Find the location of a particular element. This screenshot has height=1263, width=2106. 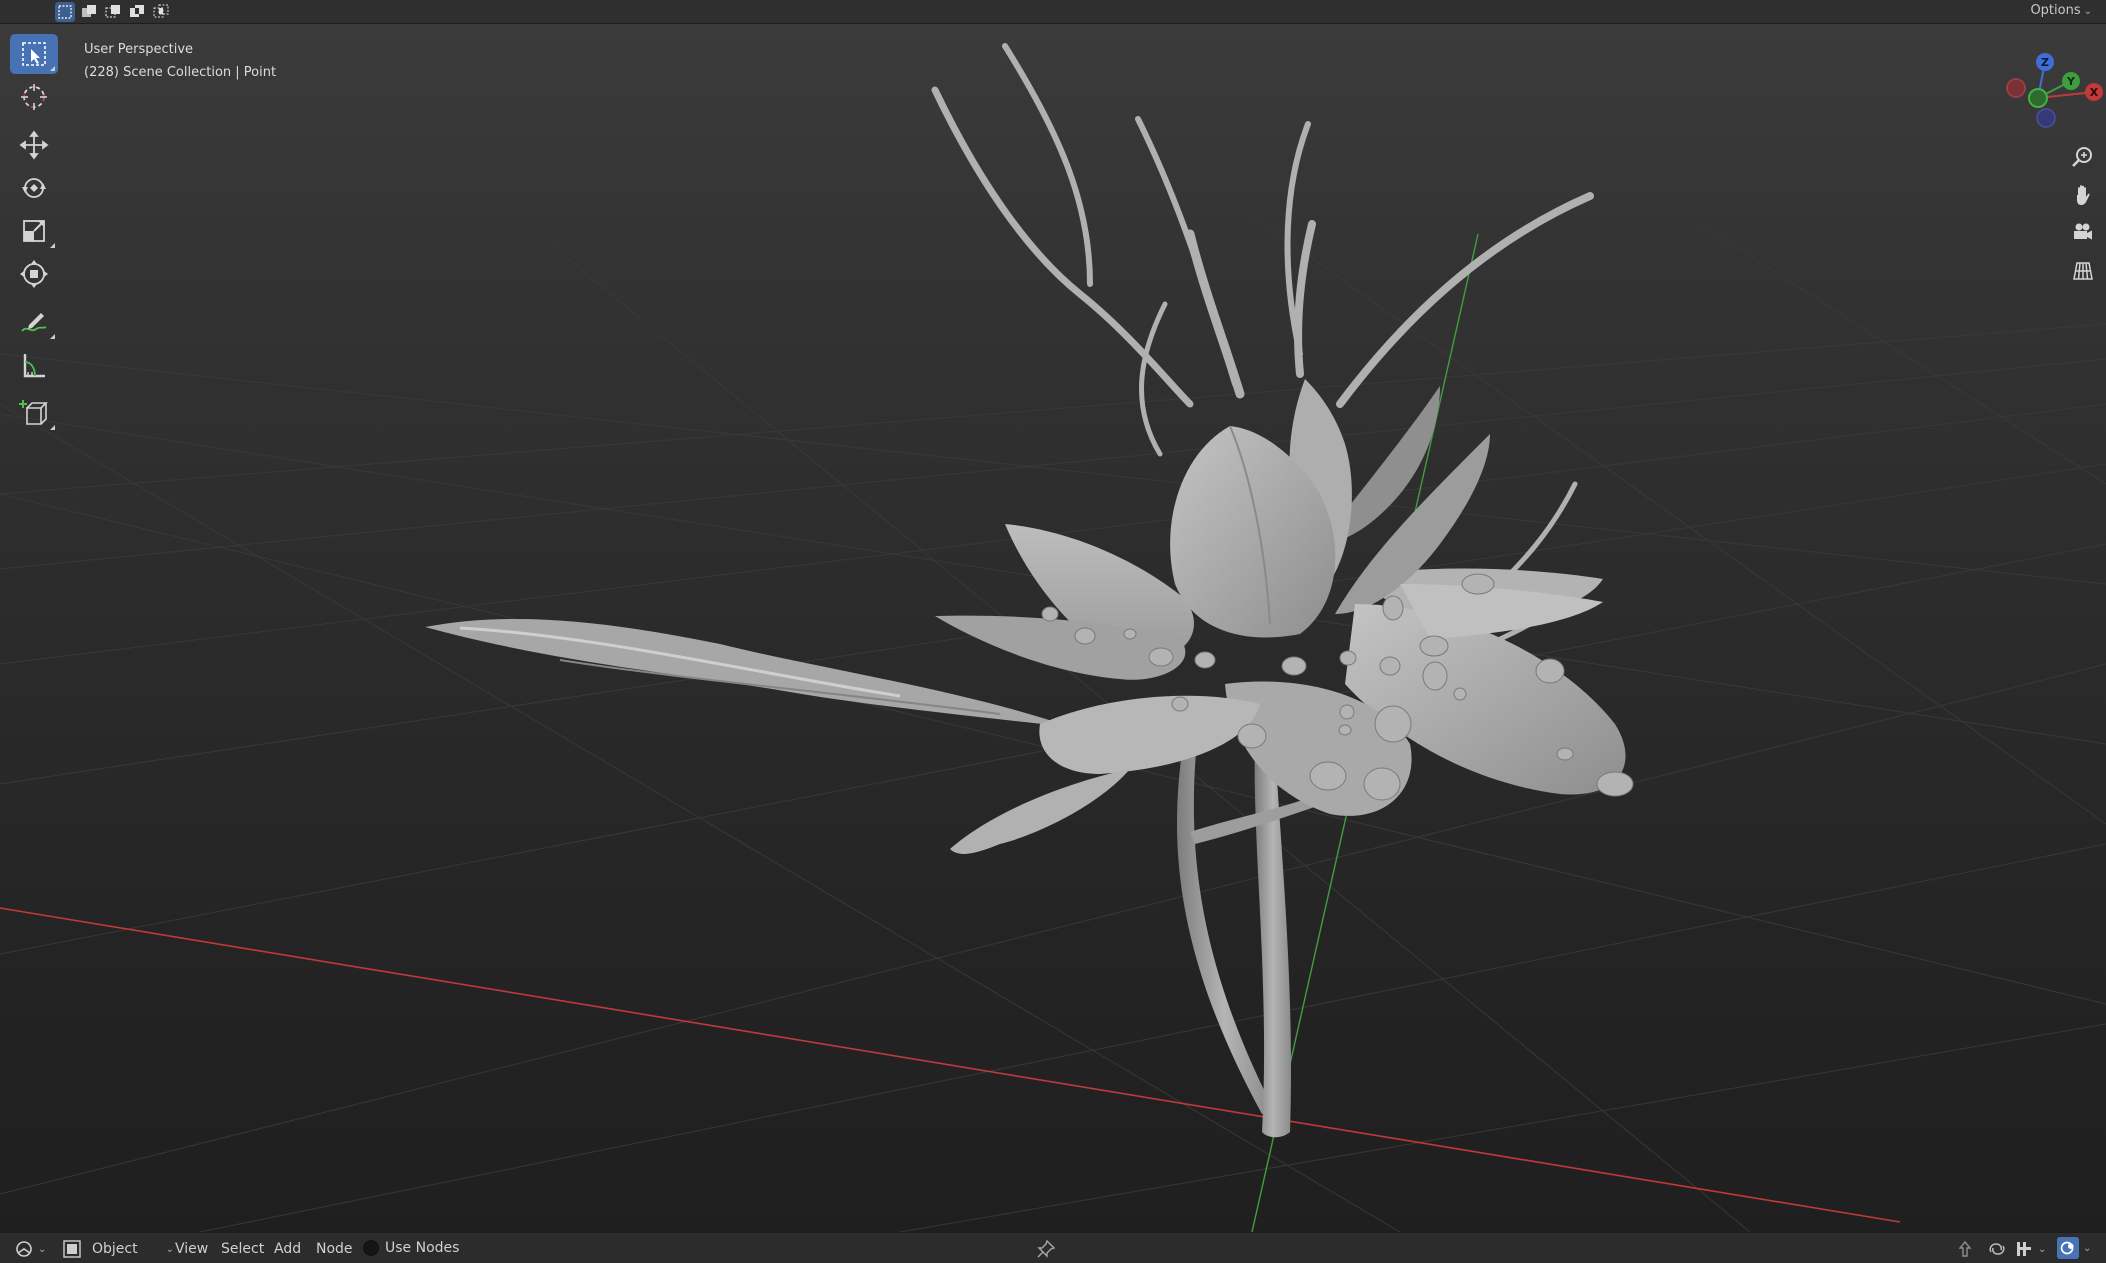

tool-shelf is located at coordinates (36, 235).